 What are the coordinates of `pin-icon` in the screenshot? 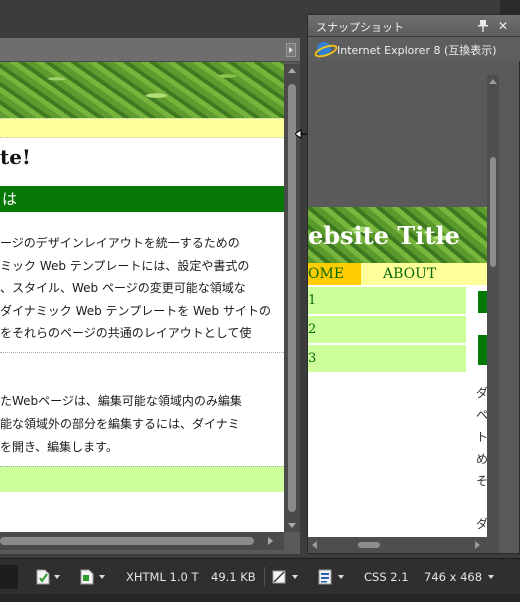 It's located at (483, 26).